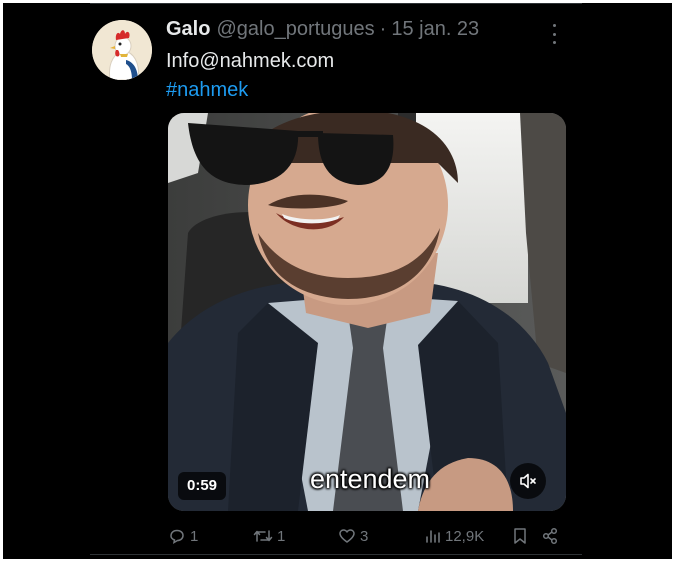 The image size is (675, 562). I want to click on share-button, so click(550, 536).